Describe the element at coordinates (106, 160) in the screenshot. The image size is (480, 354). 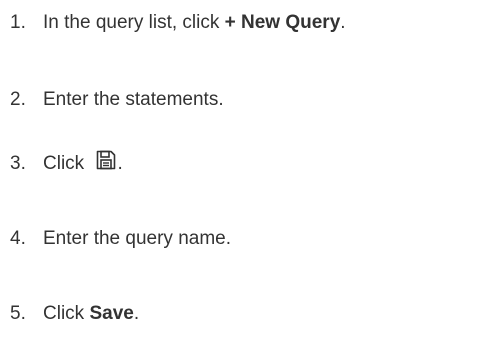
I see `save-icon` at that location.